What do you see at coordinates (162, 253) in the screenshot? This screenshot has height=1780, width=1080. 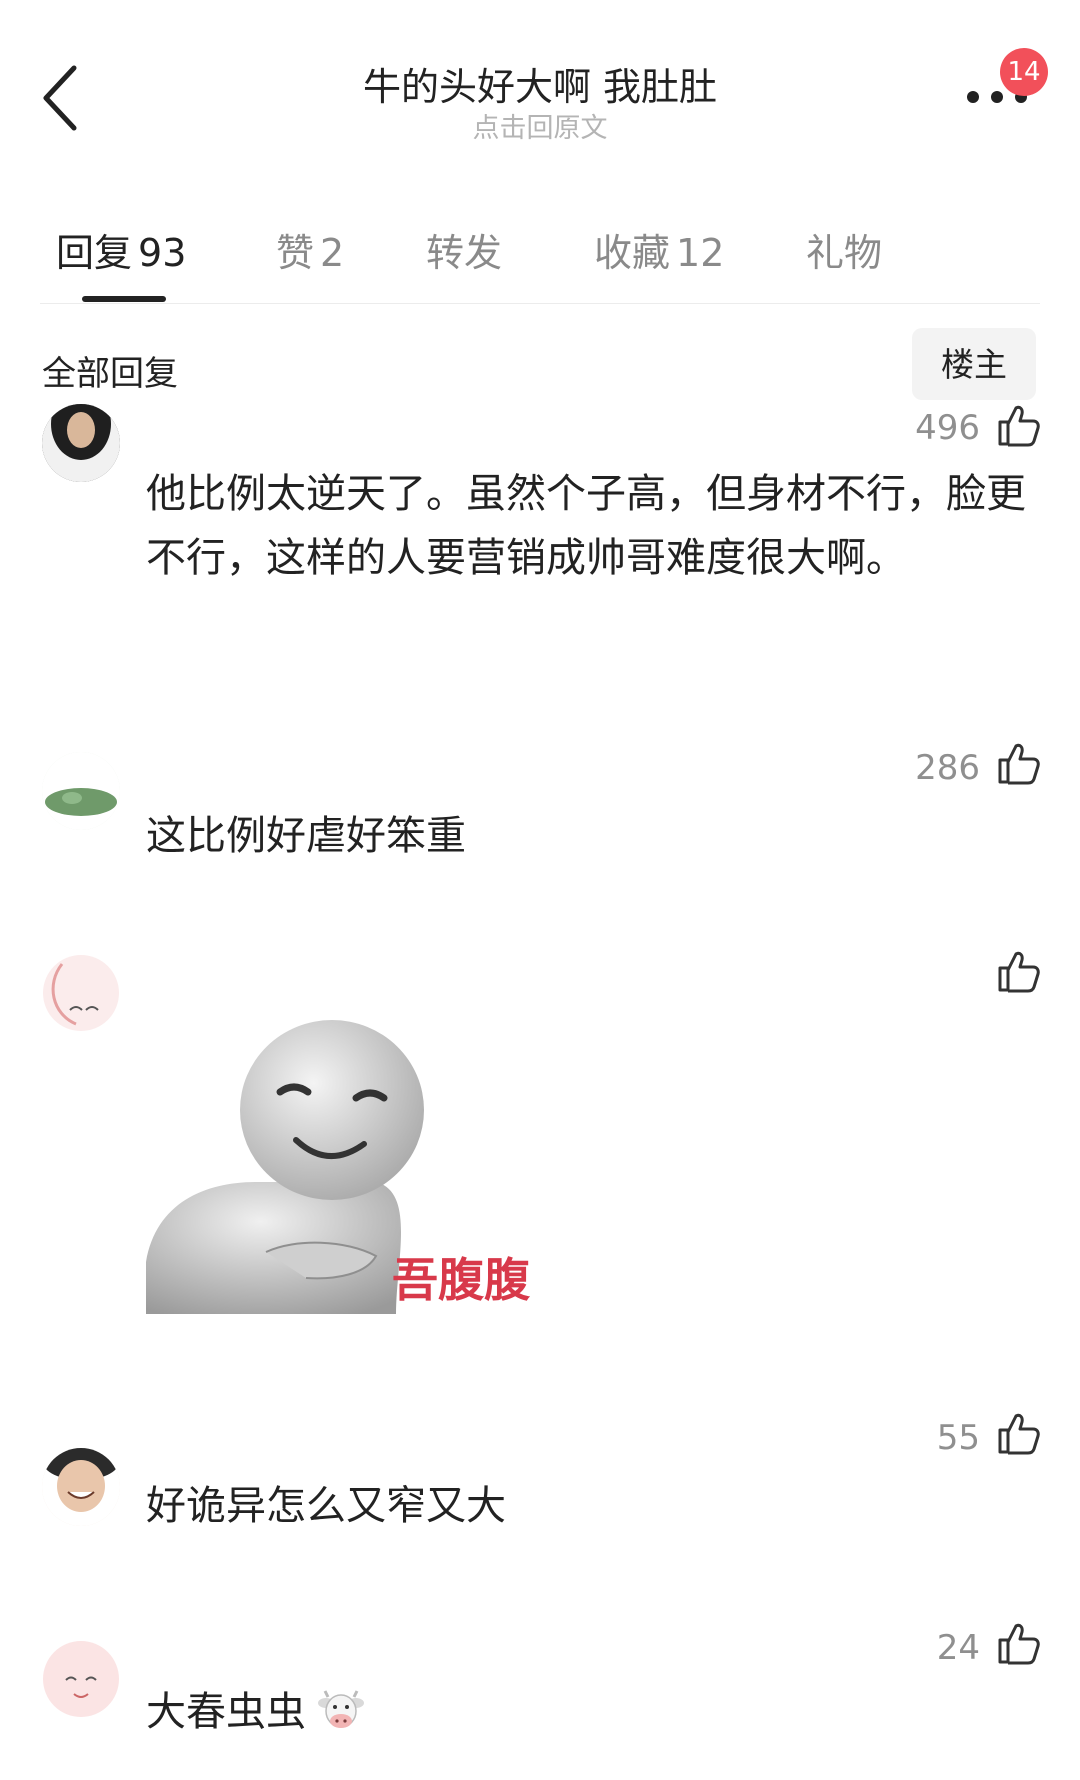 I see `tab-count: 93` at bounding box center [162, 253].